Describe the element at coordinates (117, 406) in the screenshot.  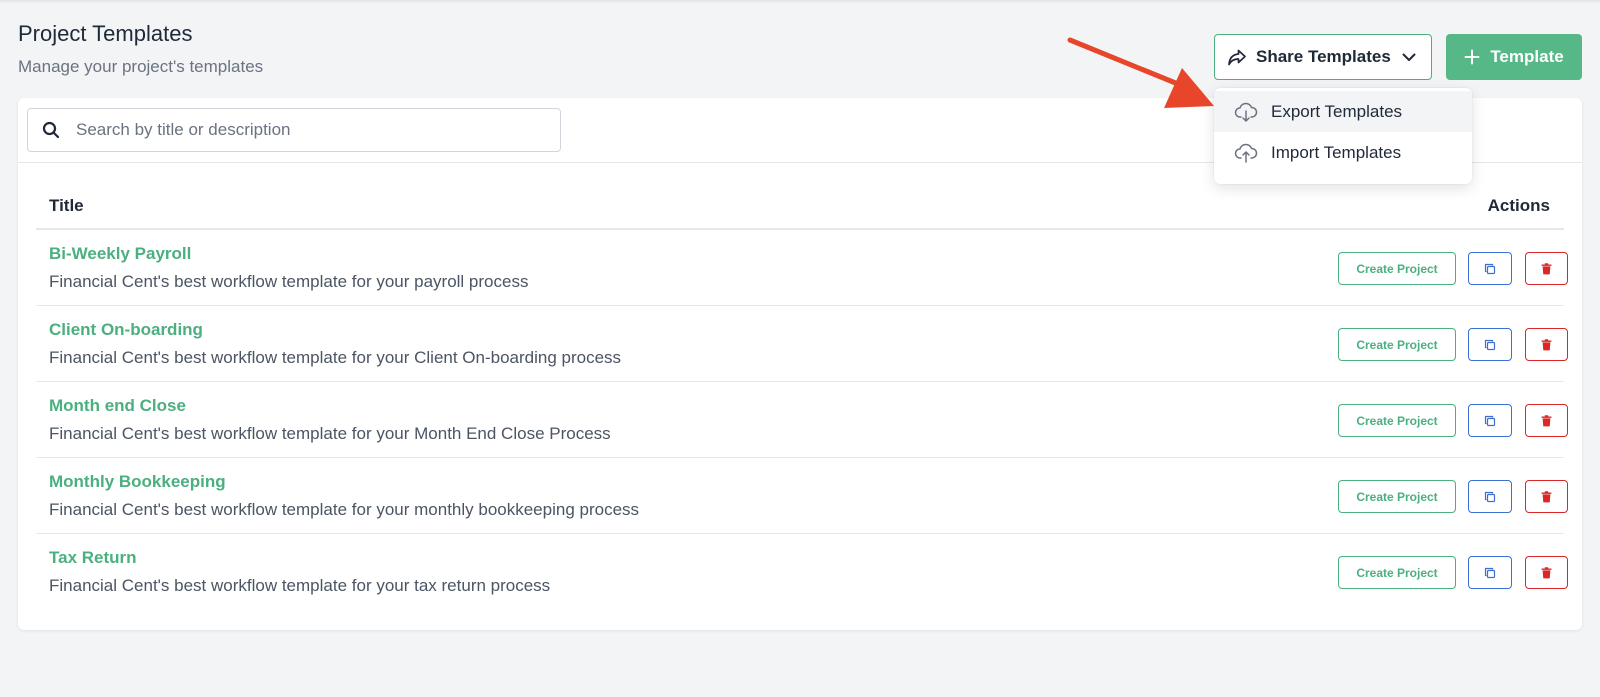
I see `template-title-link: Month end Close` at that location.